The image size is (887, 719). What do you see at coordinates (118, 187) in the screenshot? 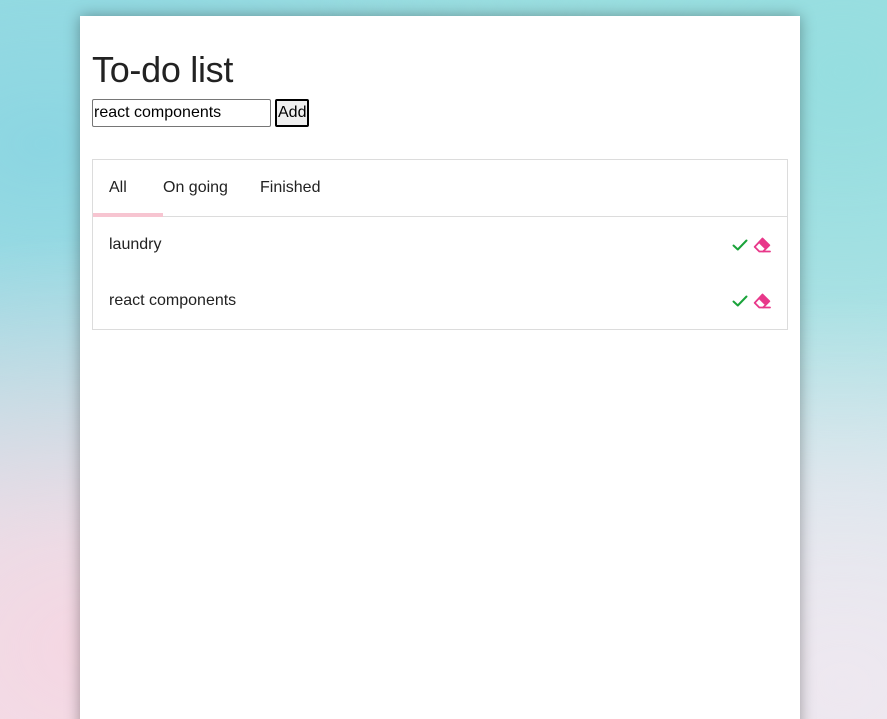
I see `tab-label: All` at bounding box center [118, 187].